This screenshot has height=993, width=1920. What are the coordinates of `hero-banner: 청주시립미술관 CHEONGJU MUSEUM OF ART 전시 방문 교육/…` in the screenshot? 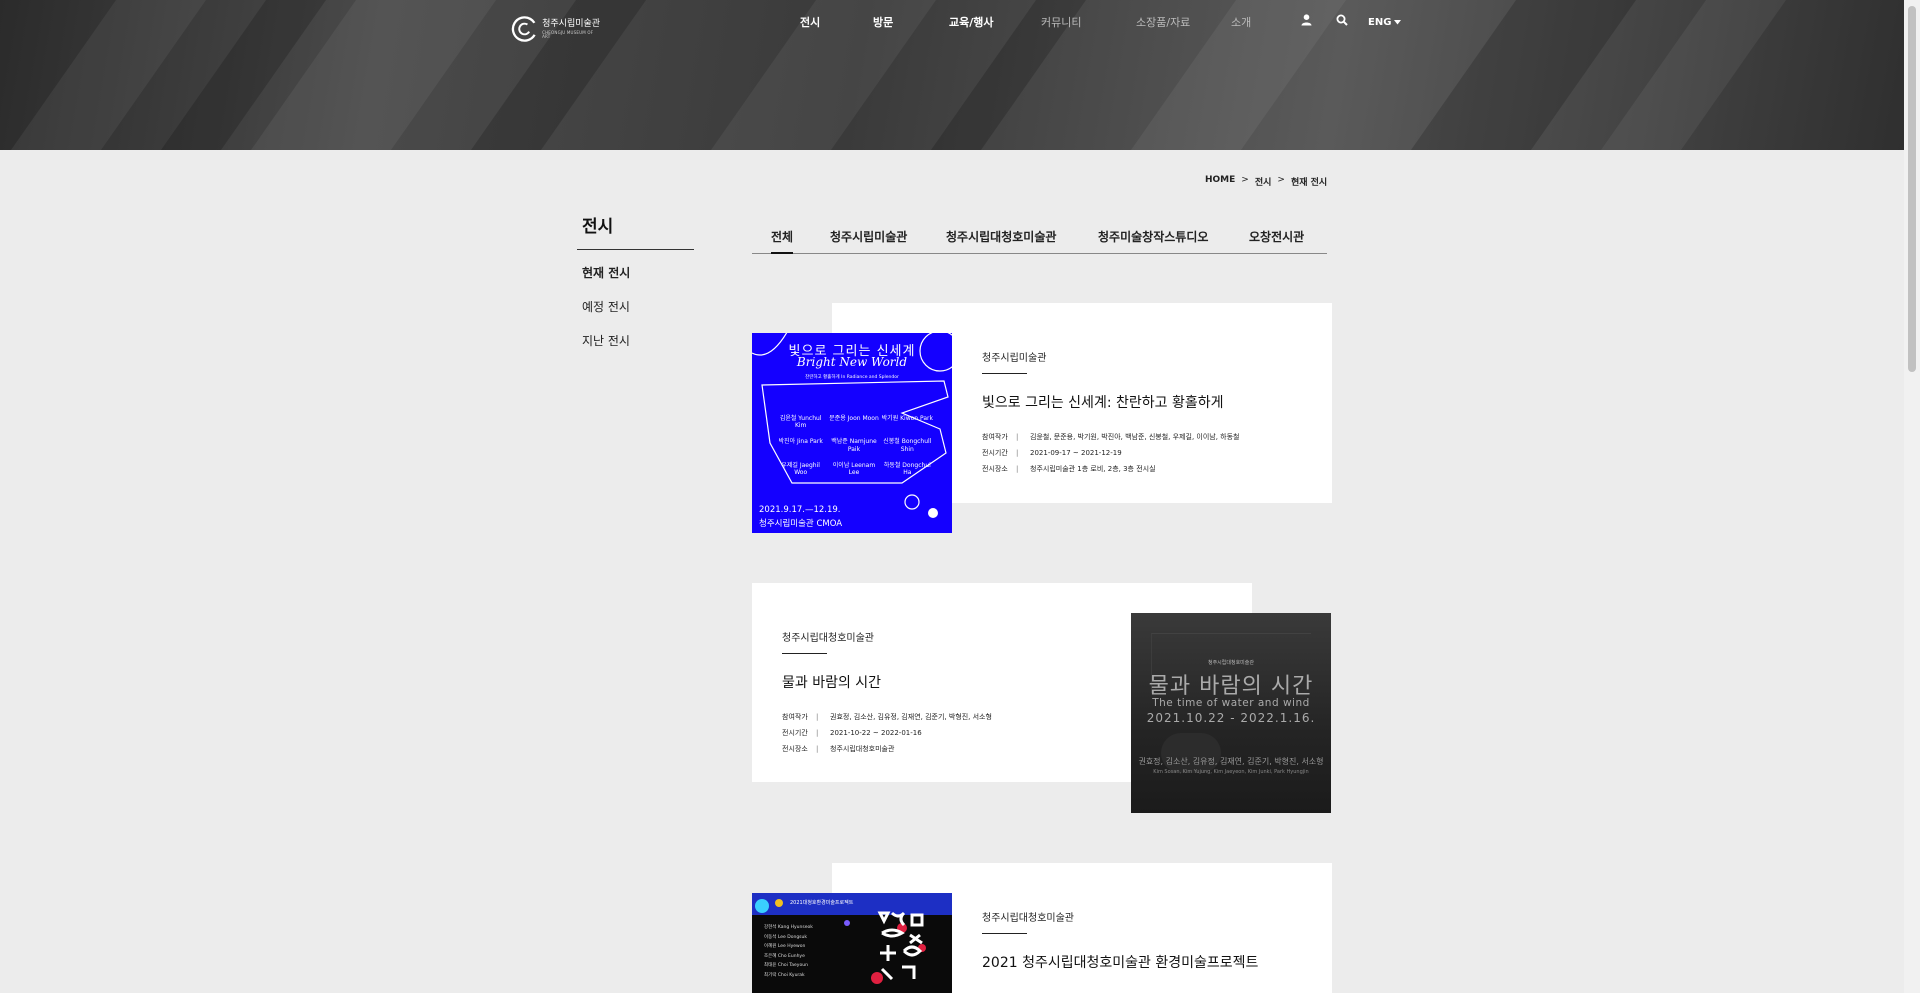 It's located at (952, 75).